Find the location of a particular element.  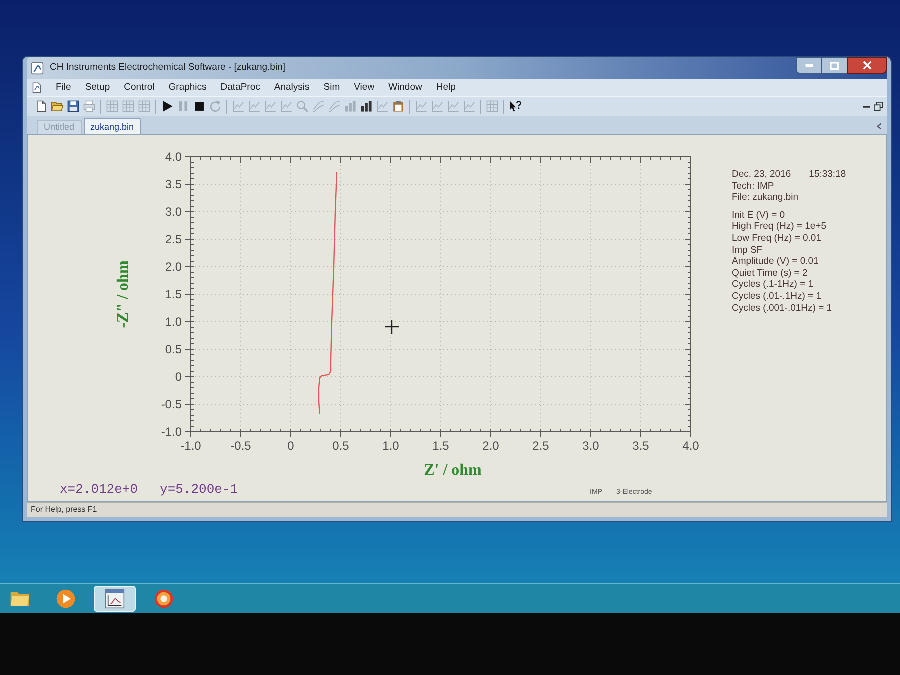

clipboard-icon is located at coordinates (398, 106).